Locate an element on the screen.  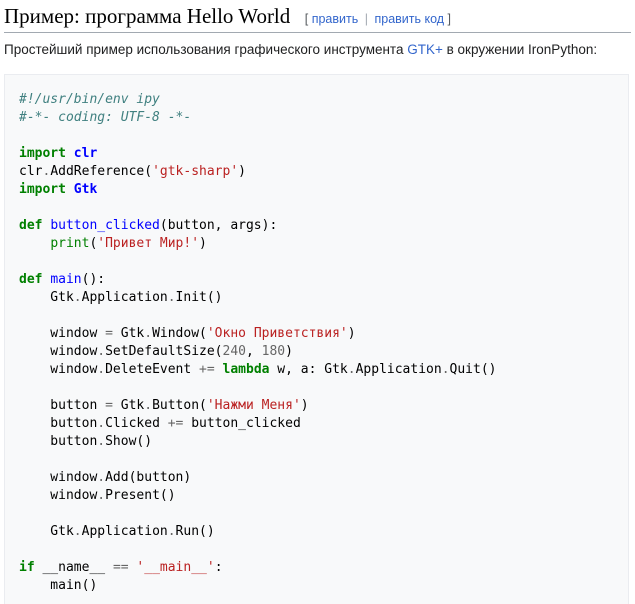
section-title: Пример: программа Hello World is located at coordinates (147, 16).